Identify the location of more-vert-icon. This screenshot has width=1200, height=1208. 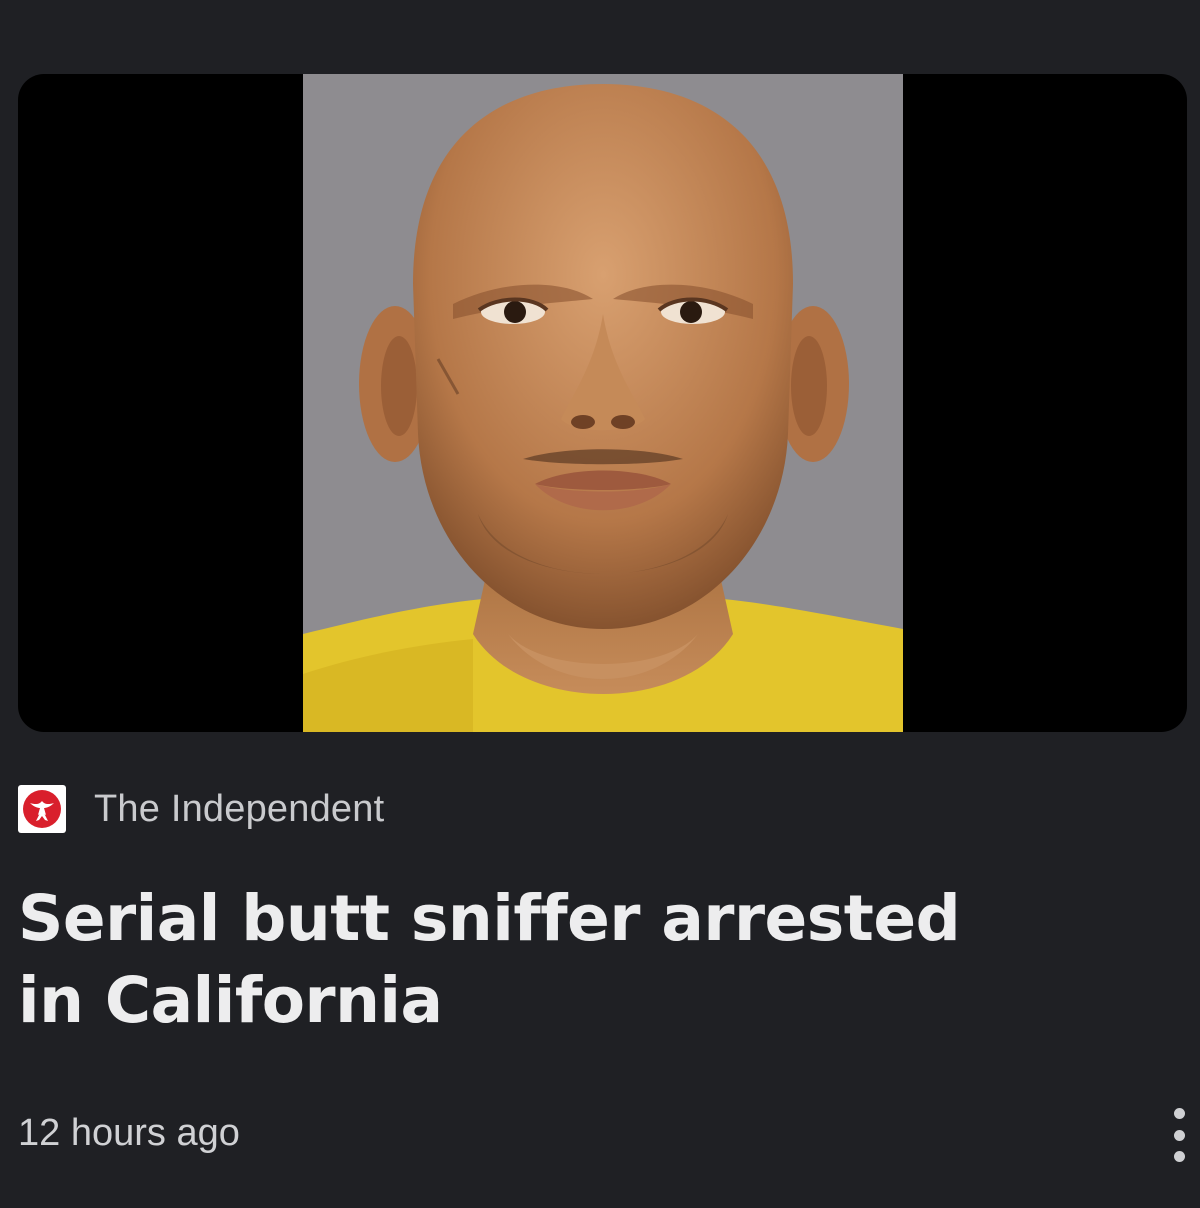
(1179, 1135).